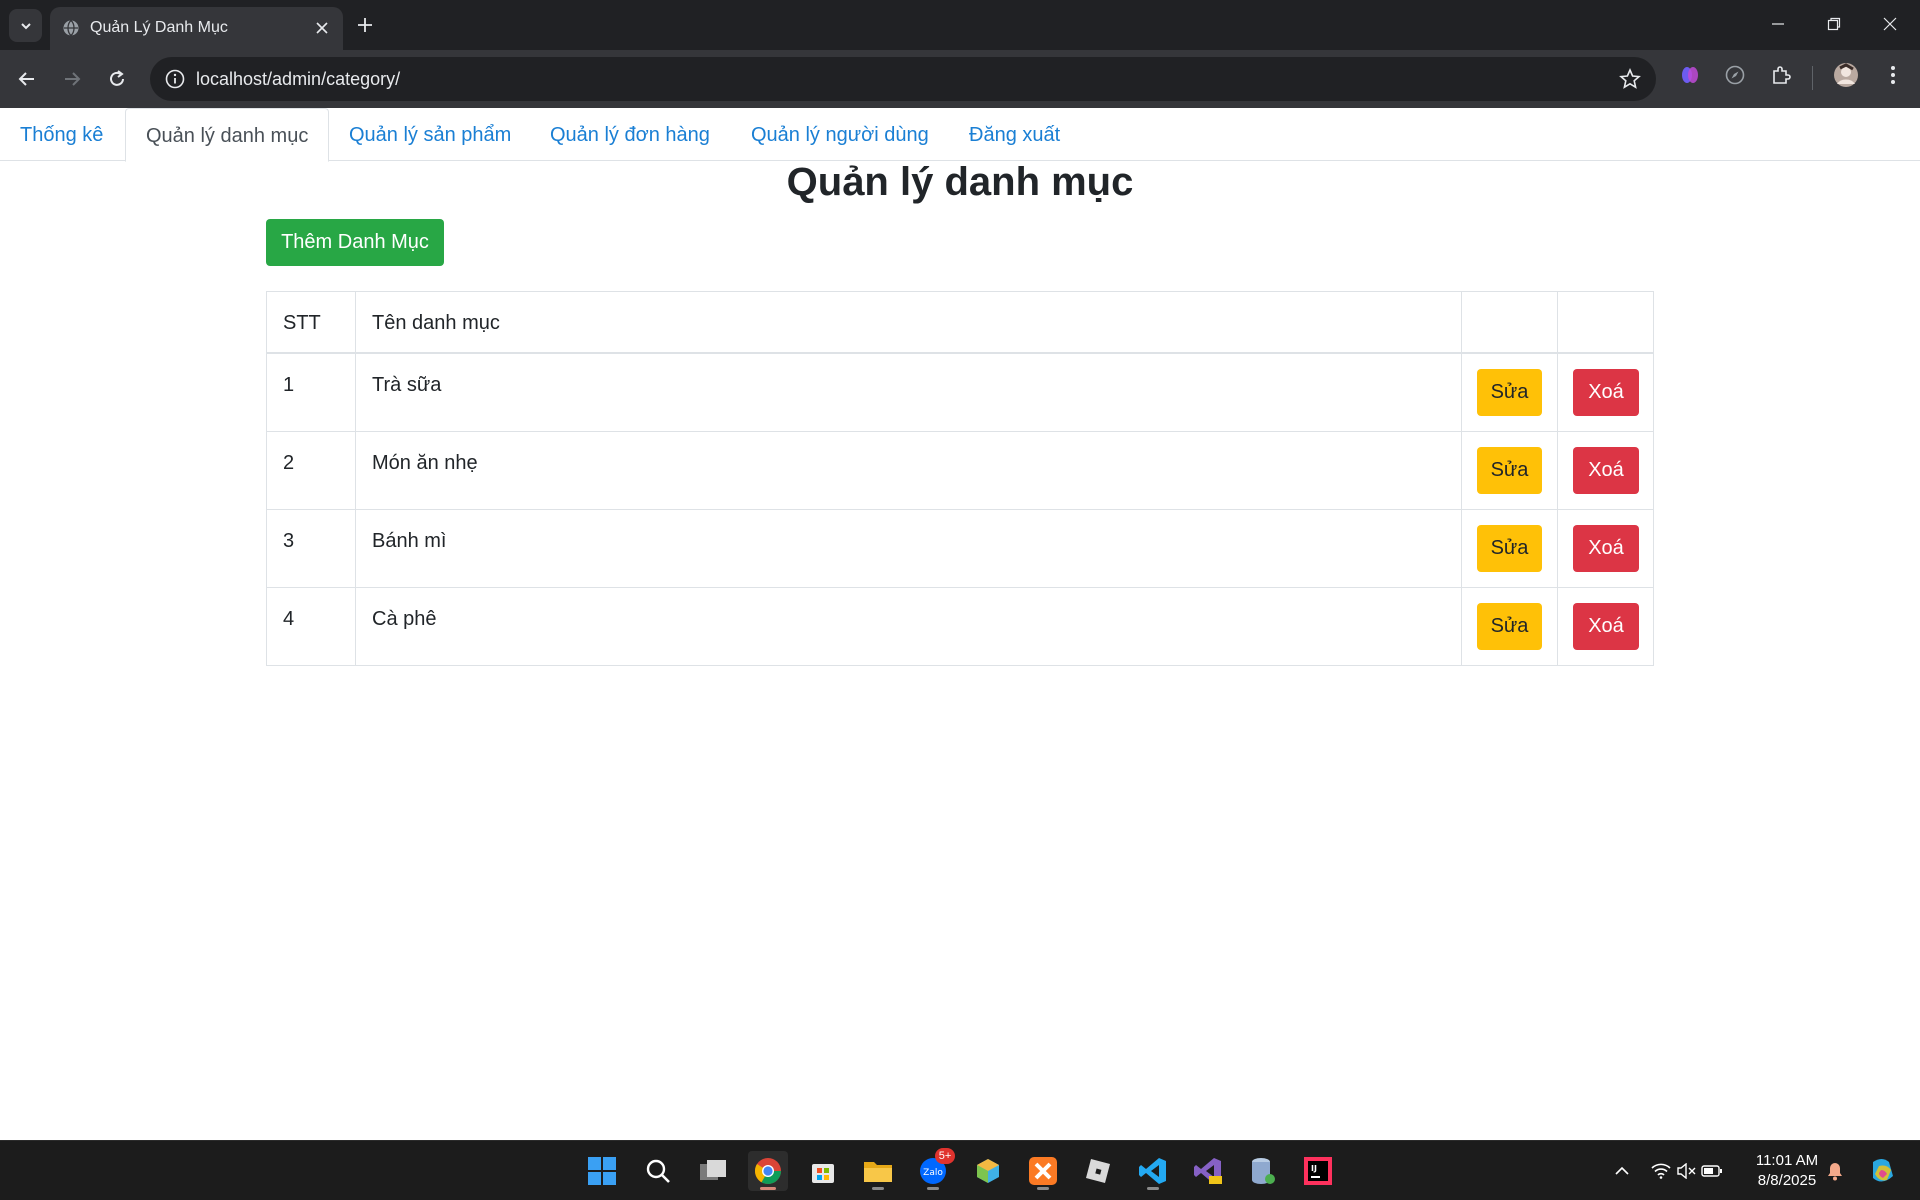 The height and width of the screenshot is (1200, 1920). I want to click on file-explorer-icon, so click(878, 1171).